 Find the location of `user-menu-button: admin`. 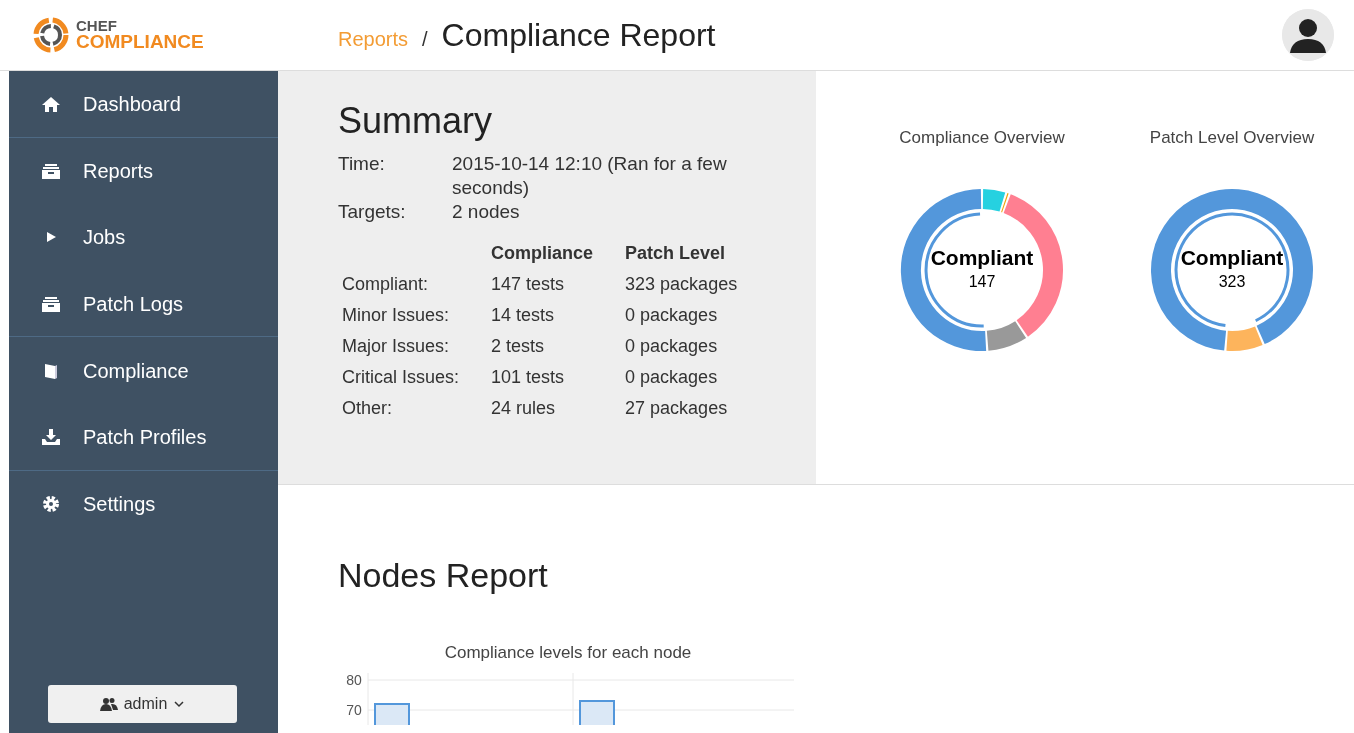

user-menu-button: admin is located at coordinates (142, 704).